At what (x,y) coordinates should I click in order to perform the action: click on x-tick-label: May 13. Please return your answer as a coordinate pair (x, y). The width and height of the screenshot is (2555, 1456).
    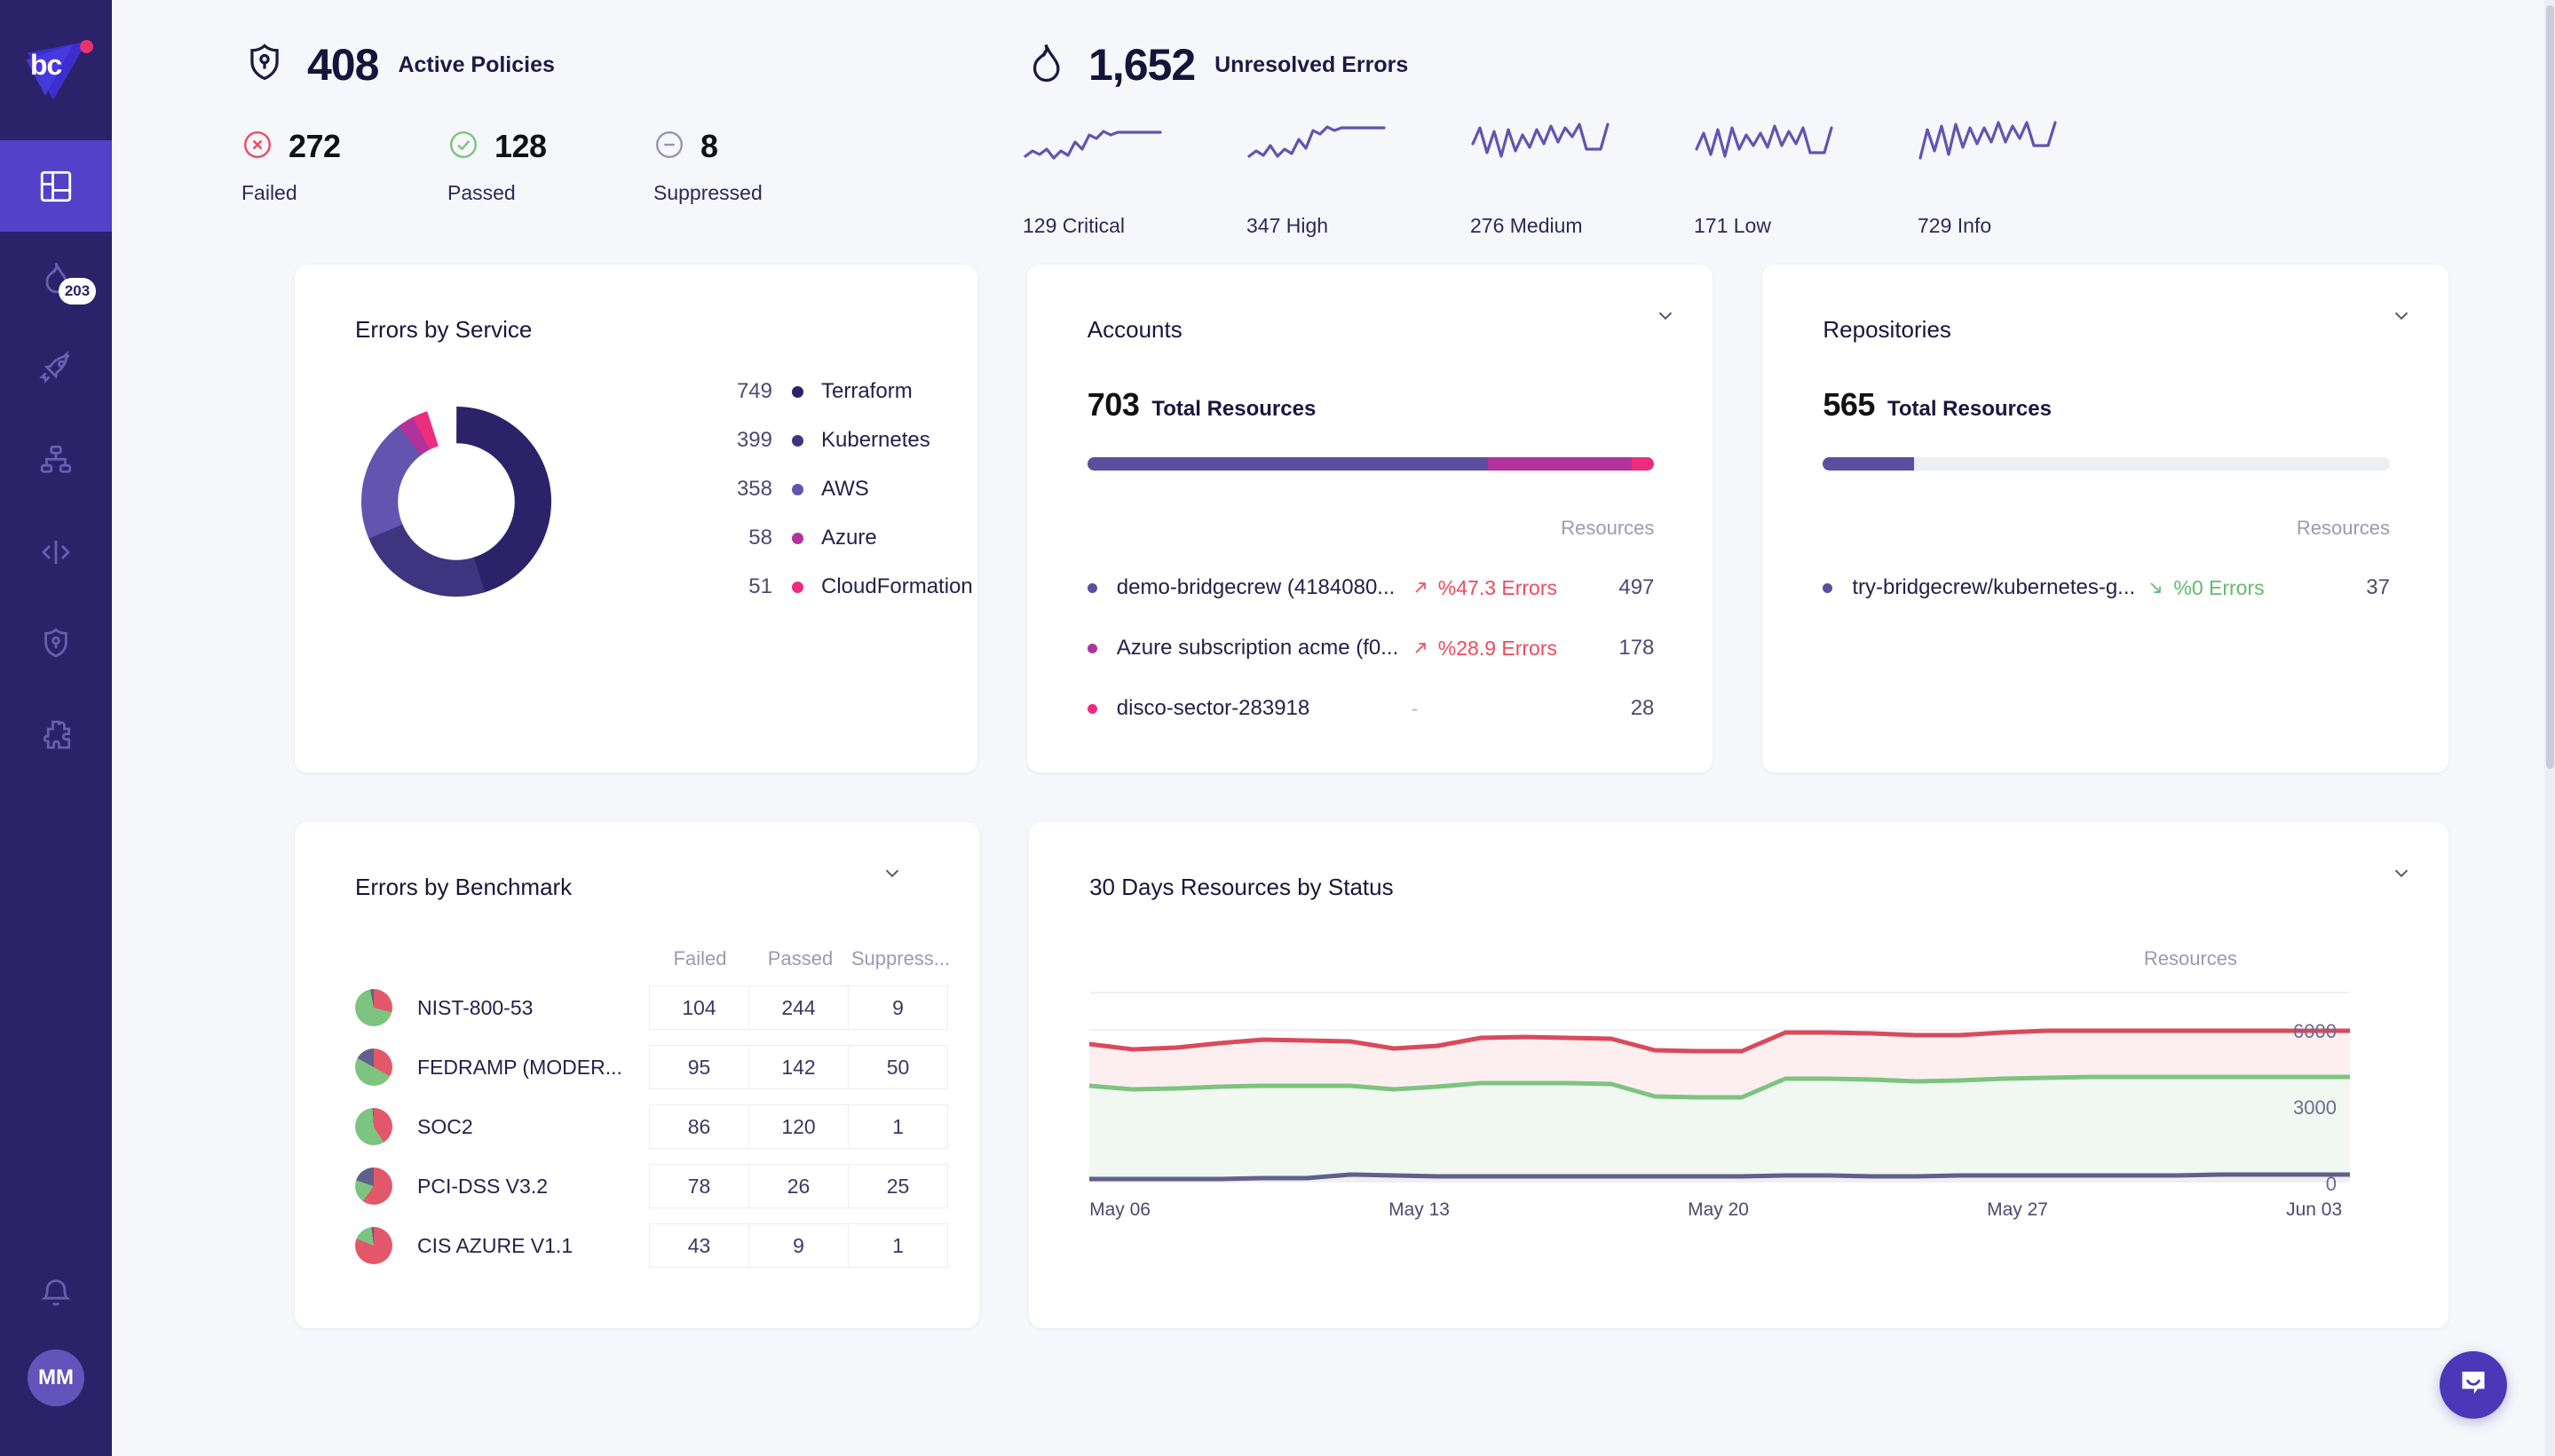
    Looking at the image, I should click on (1419, 1209).